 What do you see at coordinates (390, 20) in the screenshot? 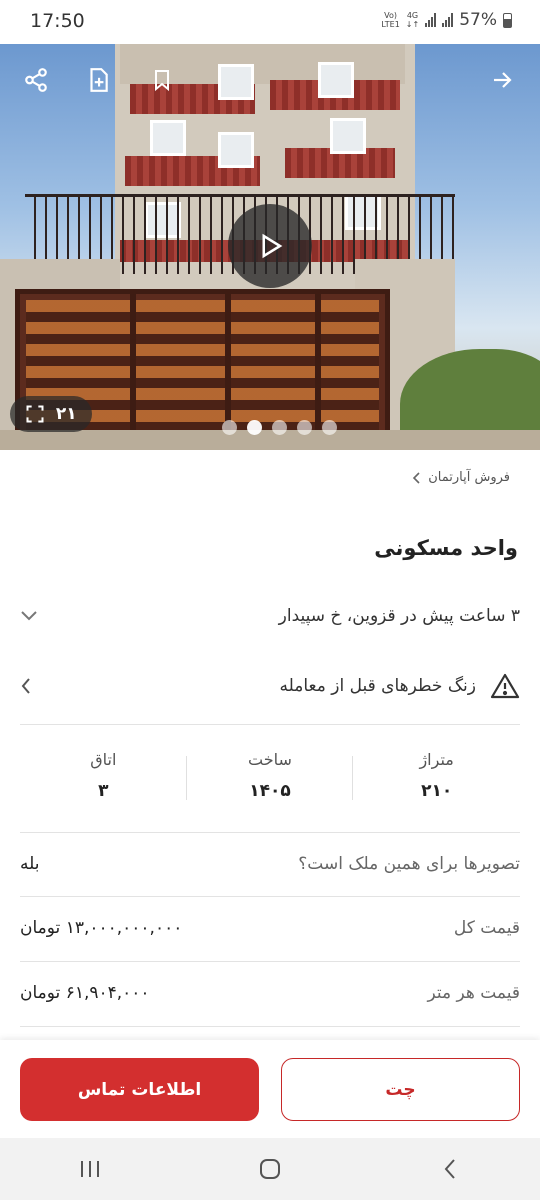
I see `volte-indicator: Vo) LTE1` at bounding box center [390, 20].